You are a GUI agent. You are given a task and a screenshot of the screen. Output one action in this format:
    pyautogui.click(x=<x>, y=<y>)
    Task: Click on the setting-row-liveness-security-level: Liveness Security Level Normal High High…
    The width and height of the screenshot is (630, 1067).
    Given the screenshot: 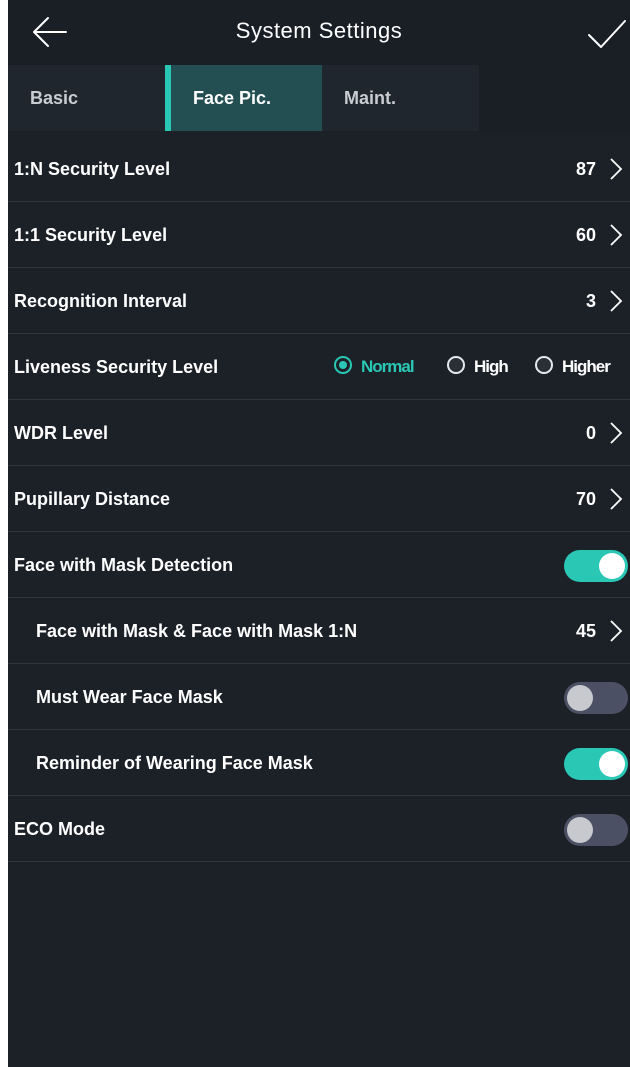 What is the action you would take?
    pyautogui.click(x=319, y=367)
    